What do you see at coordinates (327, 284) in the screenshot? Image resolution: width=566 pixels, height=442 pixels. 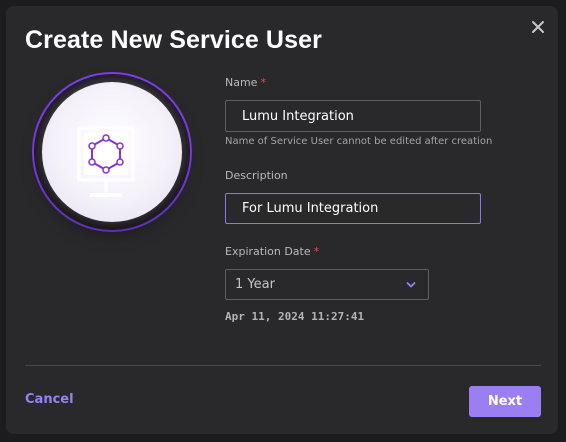 I see `expiration-select: 1 Year` at bounding box center [327, 284].